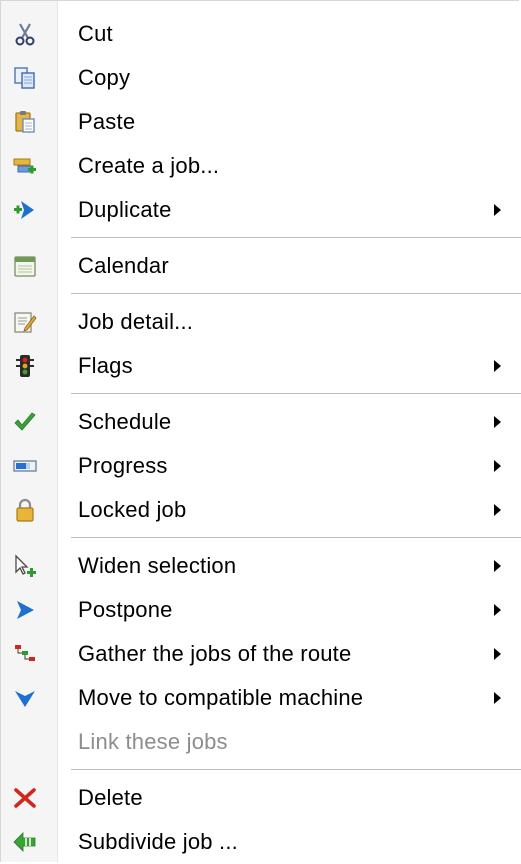  I want to click on menu-item-calendar: Calendar, so click(260, 266).